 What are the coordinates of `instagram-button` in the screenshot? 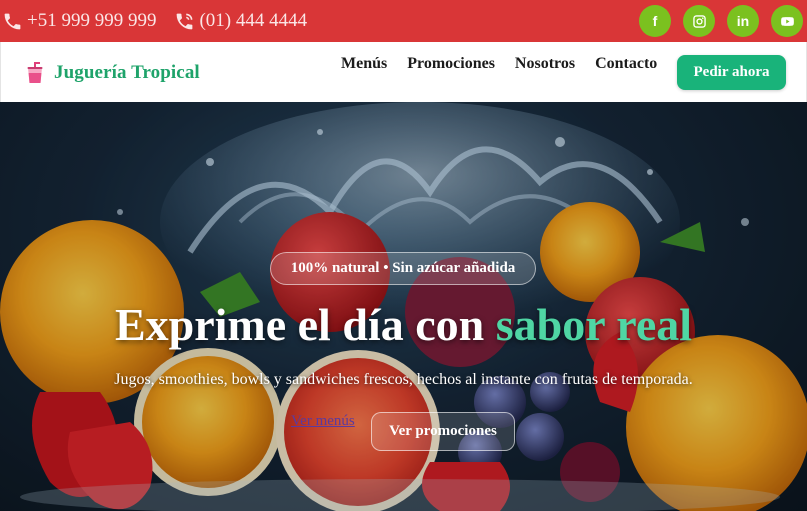 It's located at (699, 21).